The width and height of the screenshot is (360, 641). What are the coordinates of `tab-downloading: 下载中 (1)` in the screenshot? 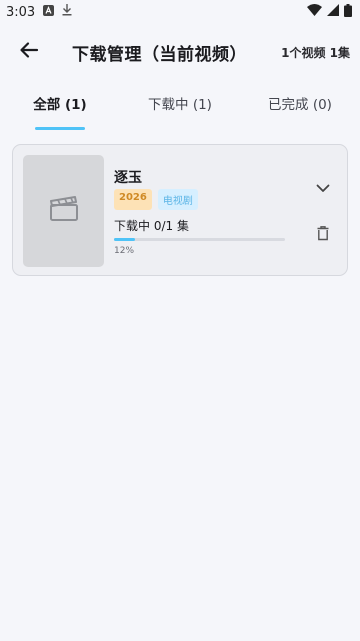 It's located at (180, 107).